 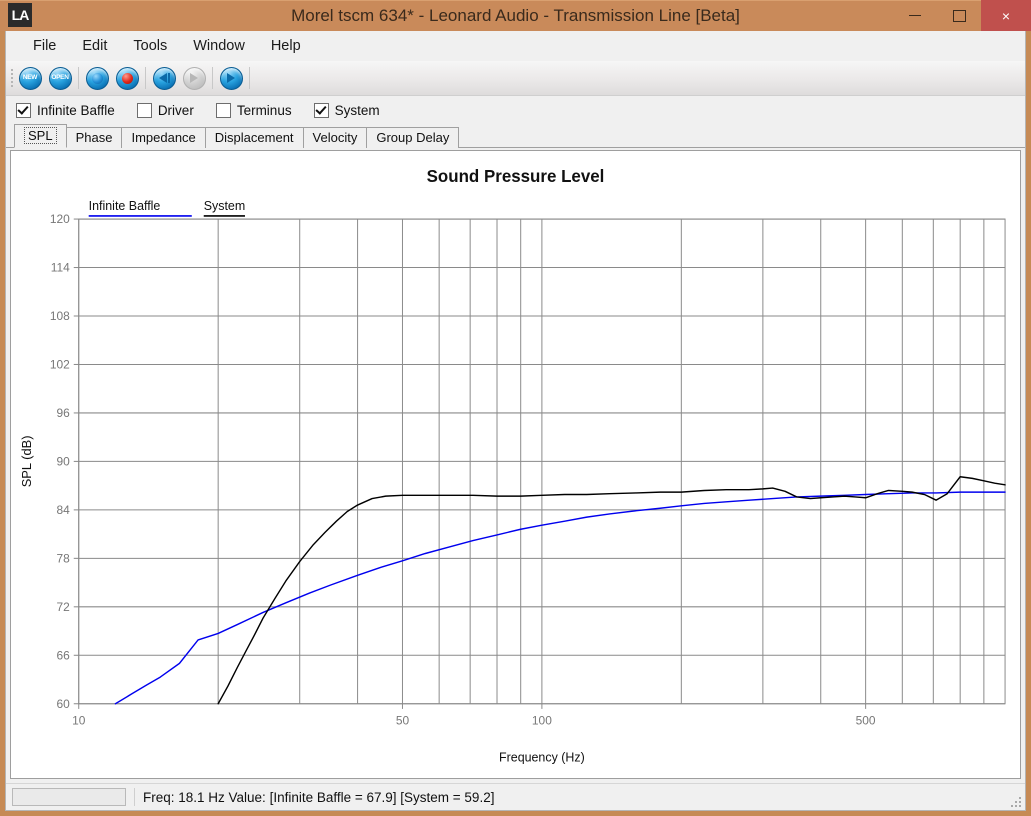 I want to click on step-back-icon, so click(x=164, y=78).